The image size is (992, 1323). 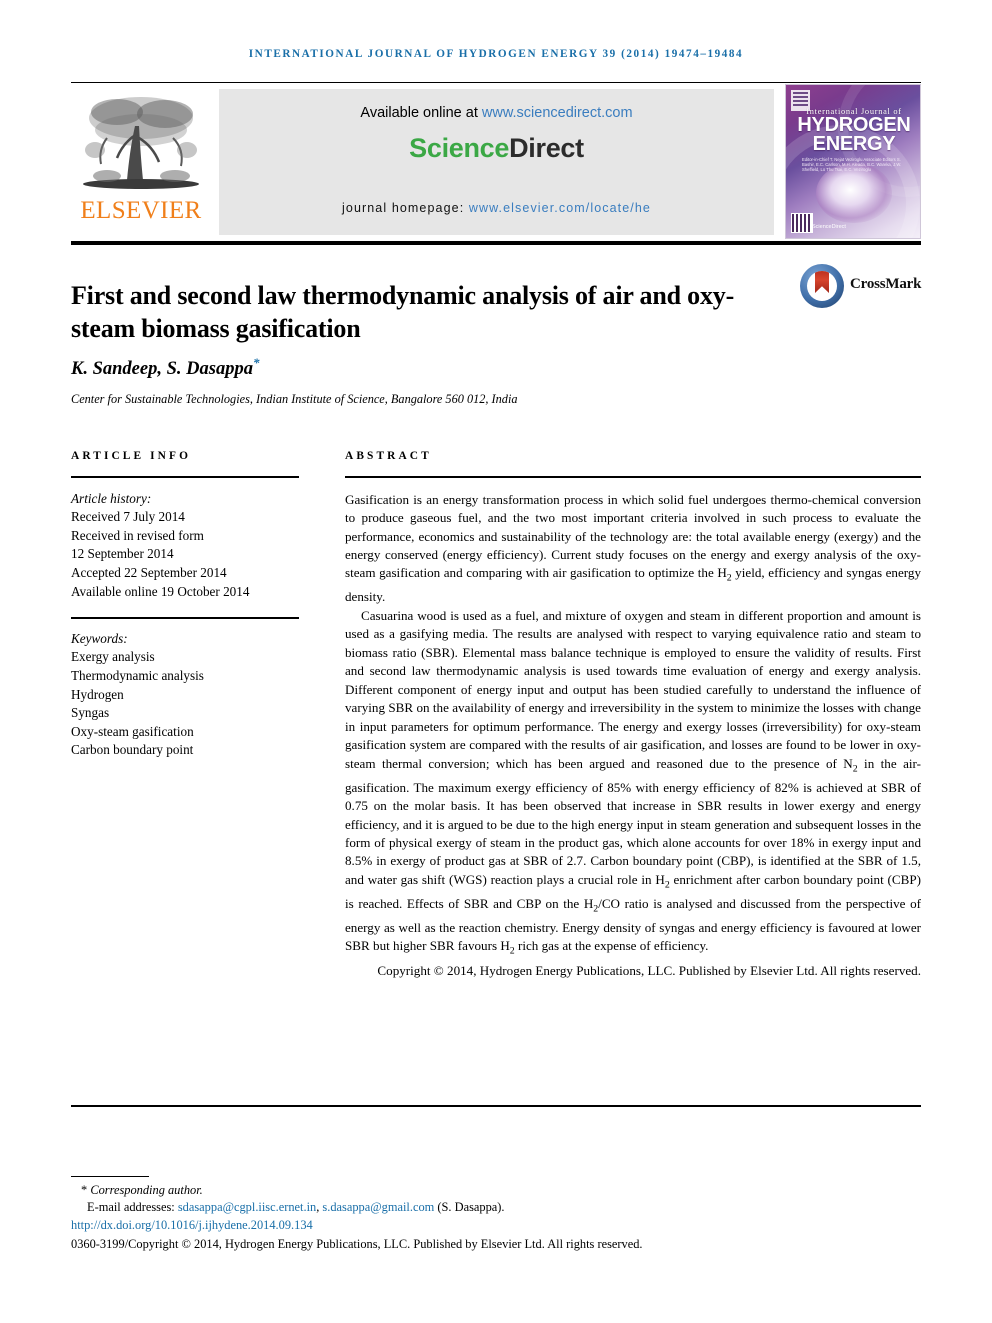 I want to click on cover-title-main: HYDROGEN ENERGY, so click(x=853, y=135).